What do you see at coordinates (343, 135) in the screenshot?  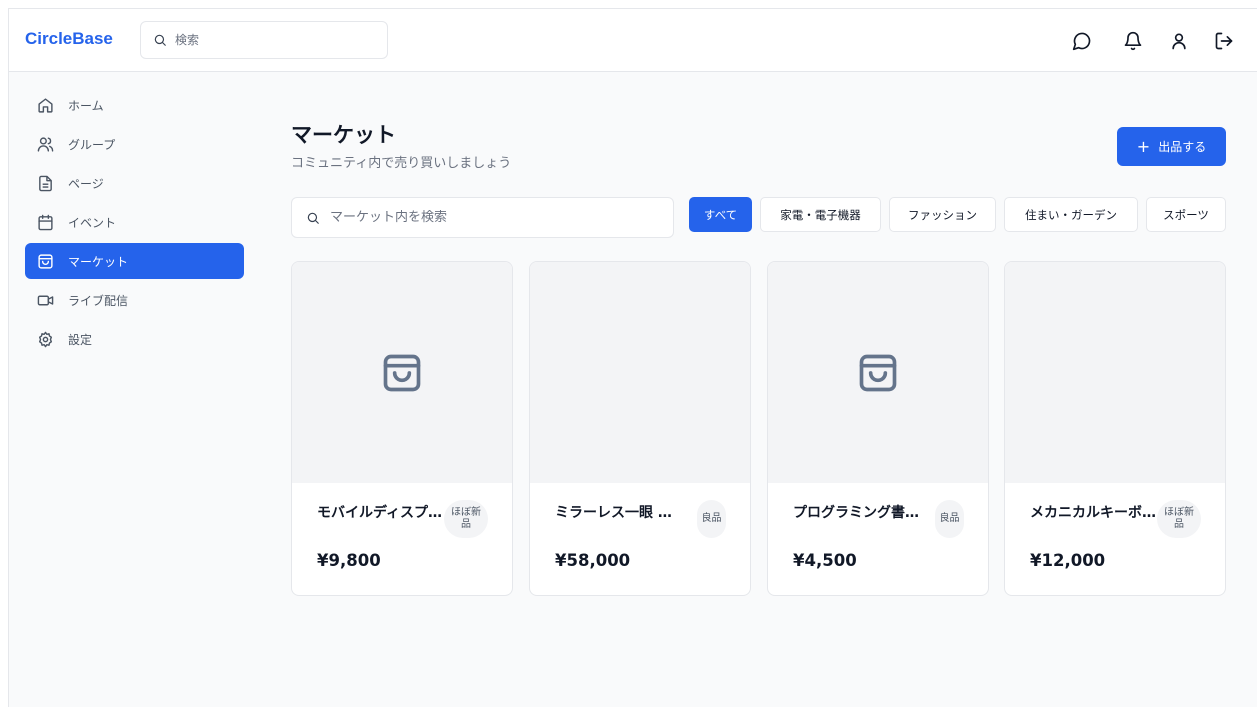 I see `page-title: マーケット` at bounding box center [343, 135].